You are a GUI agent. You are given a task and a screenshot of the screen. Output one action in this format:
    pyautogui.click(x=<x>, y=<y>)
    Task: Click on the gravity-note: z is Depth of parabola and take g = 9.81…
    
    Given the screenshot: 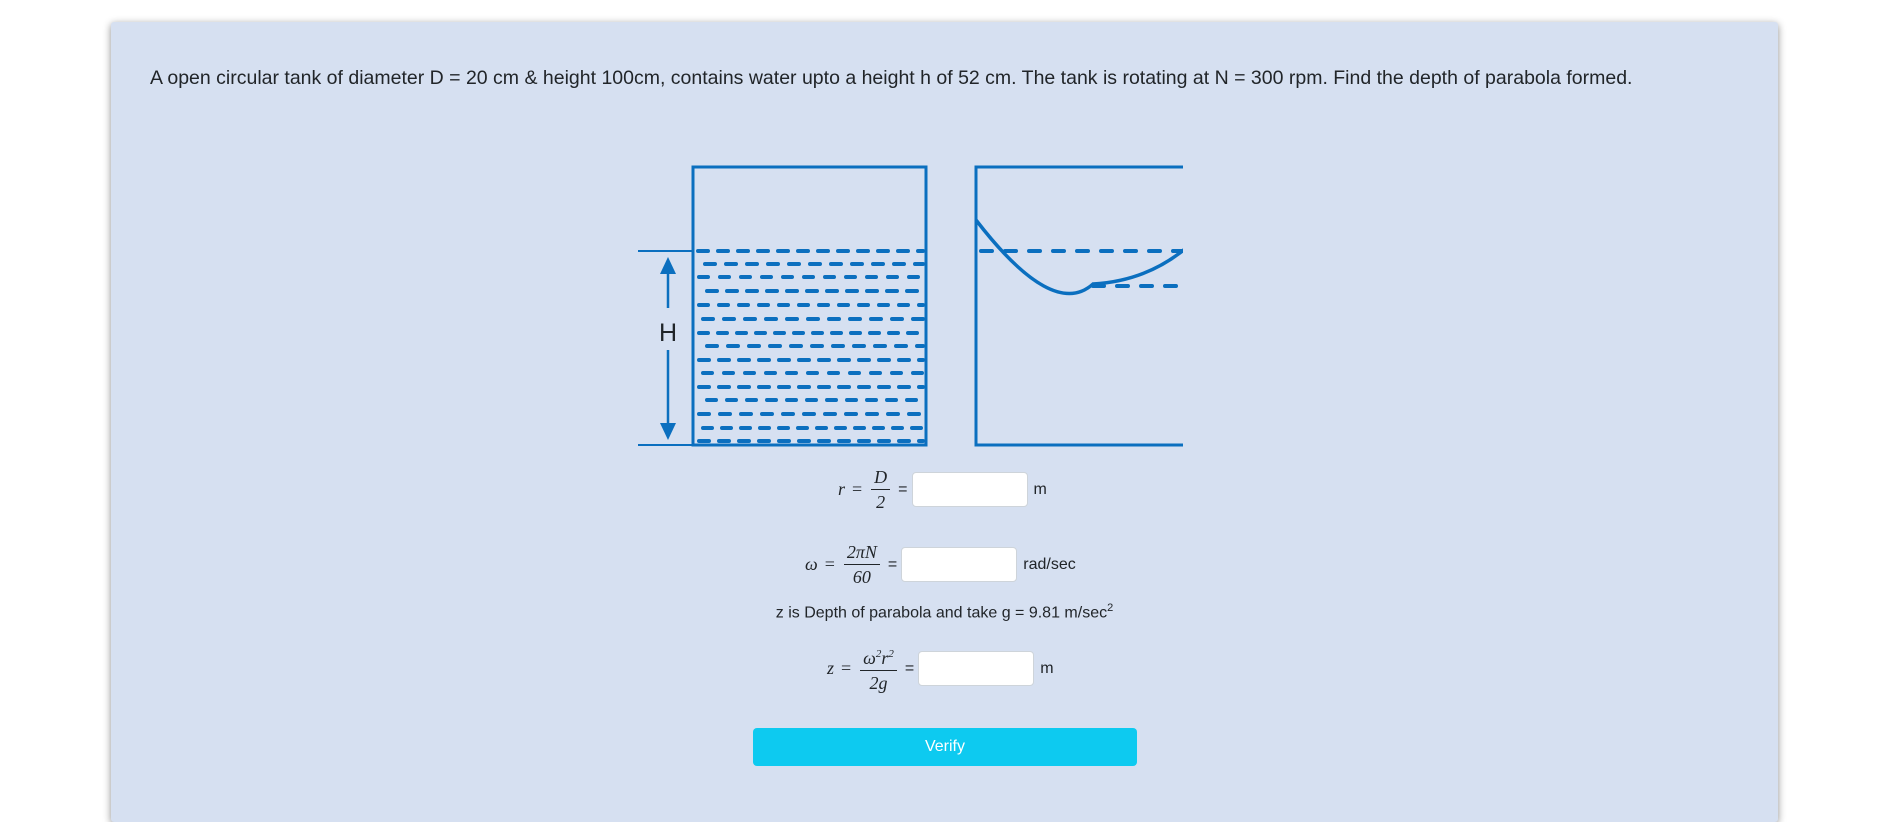 What is the action you would take?
    pyautogui.click(x=944, y=612)
    